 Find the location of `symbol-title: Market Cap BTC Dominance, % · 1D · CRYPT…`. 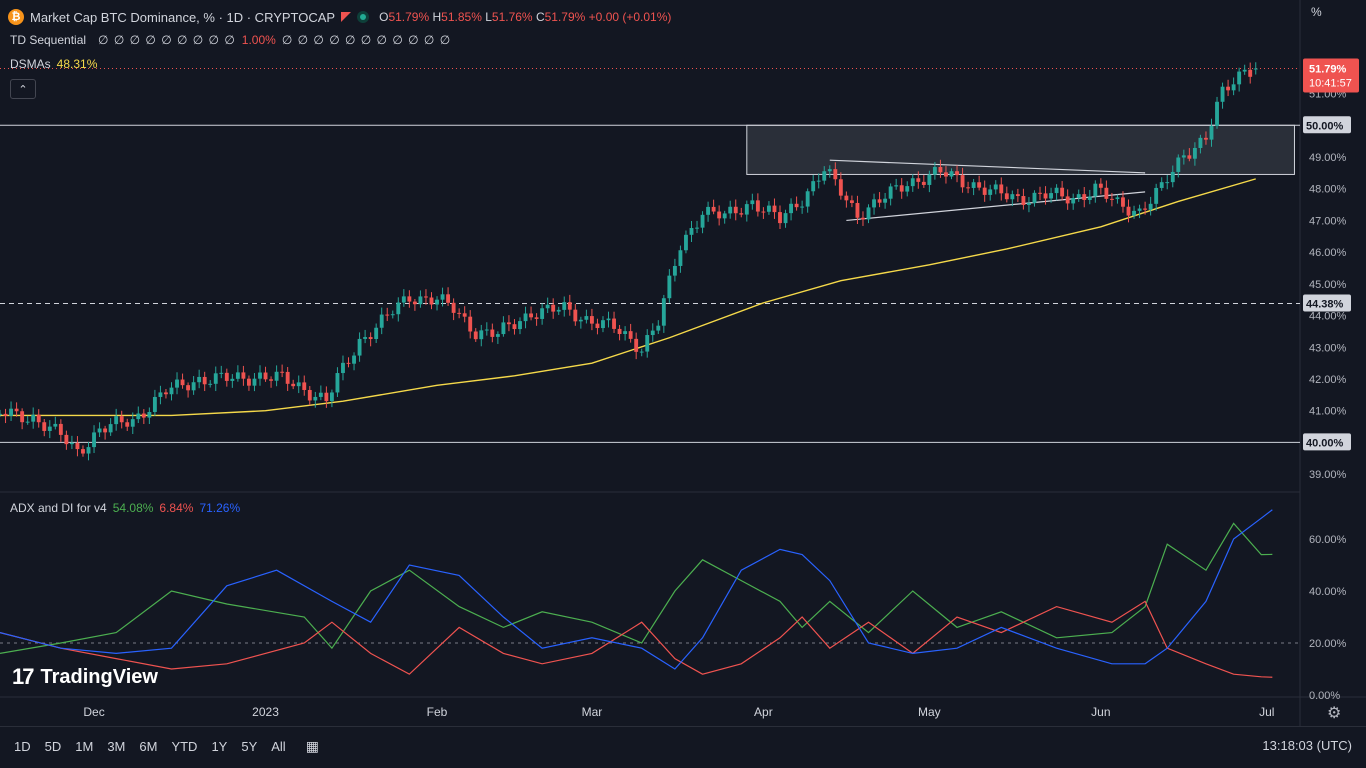

symbol-title: Market Cap BTC Dominance, % · 1D · CRYPT… is located at coordinates (182, 17).